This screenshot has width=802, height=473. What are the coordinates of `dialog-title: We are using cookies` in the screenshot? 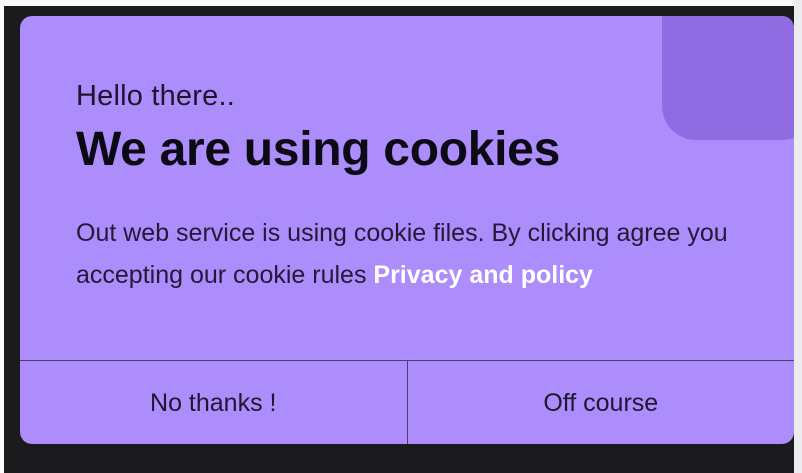 It's located at (318, 149).